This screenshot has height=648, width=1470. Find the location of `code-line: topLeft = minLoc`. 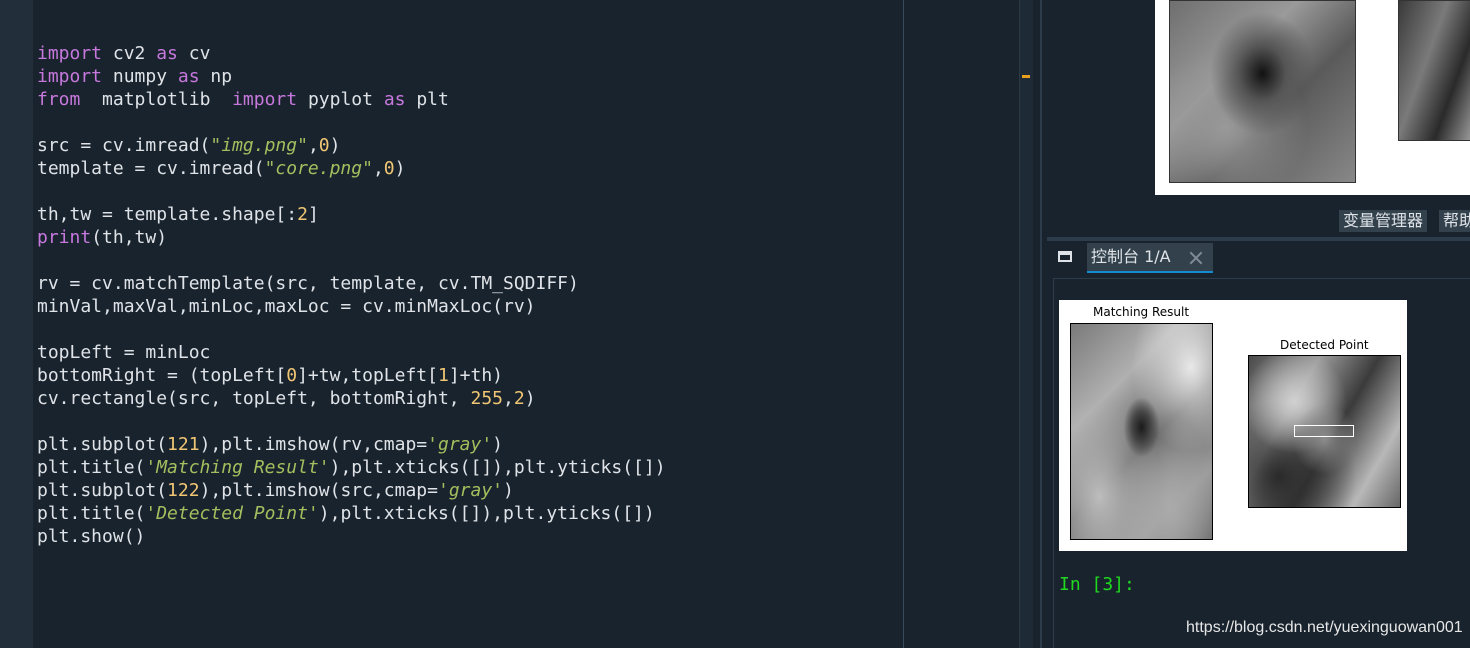

code-line: topLeft = minLoc is located at coordinates (351, 352).